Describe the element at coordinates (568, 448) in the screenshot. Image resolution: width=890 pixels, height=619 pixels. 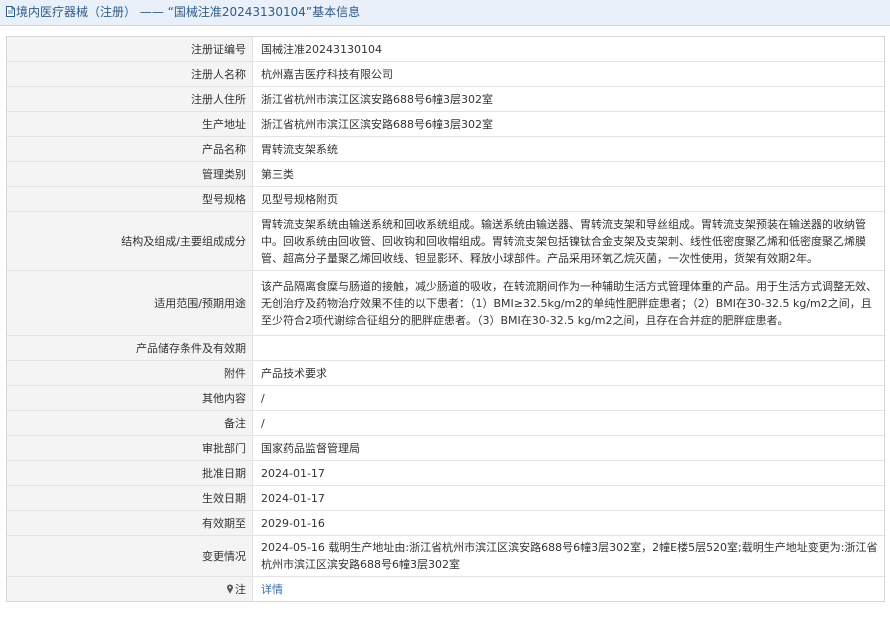
I see `row-value: 国家药品监督管理局` at that location.